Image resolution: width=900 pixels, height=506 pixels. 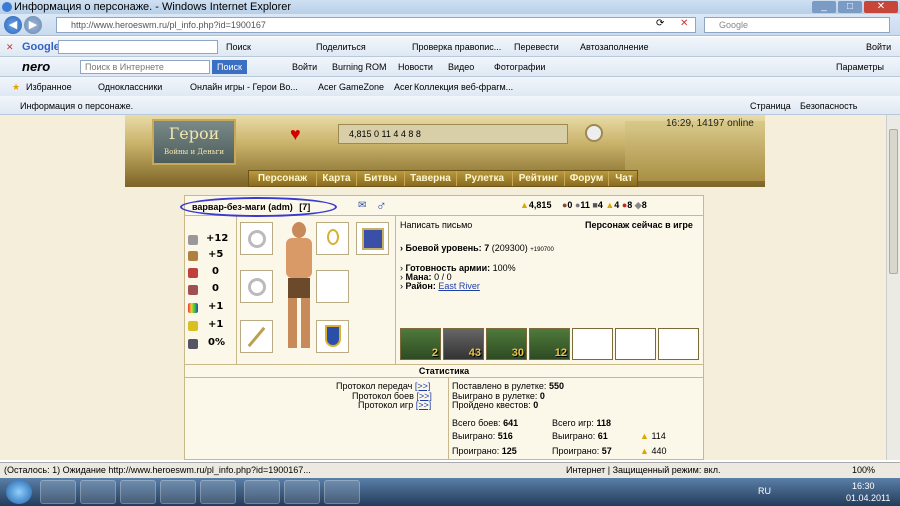 I want to click on taskbar-ie, so click(x=58, y=492).